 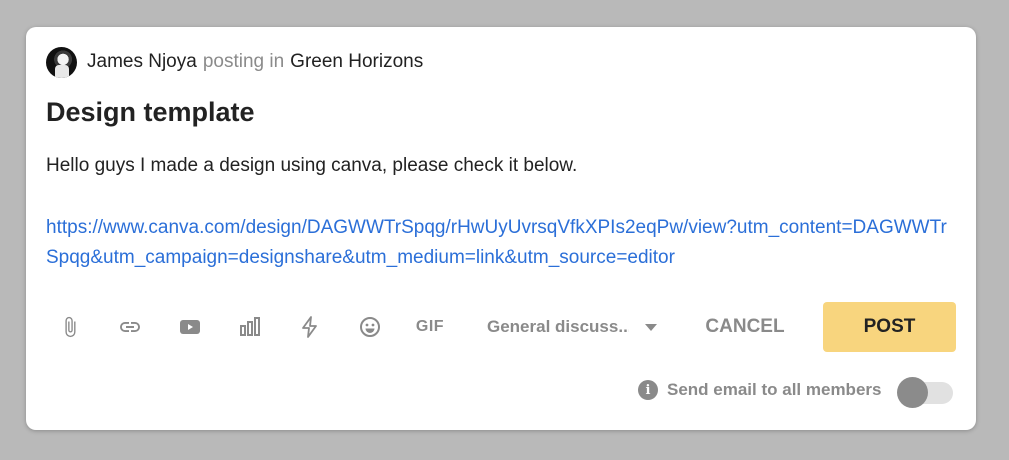 What do you see at coordinates (889, 327) in the screenshot?
I see `post-button: POST` at bounding box center [889, 327].